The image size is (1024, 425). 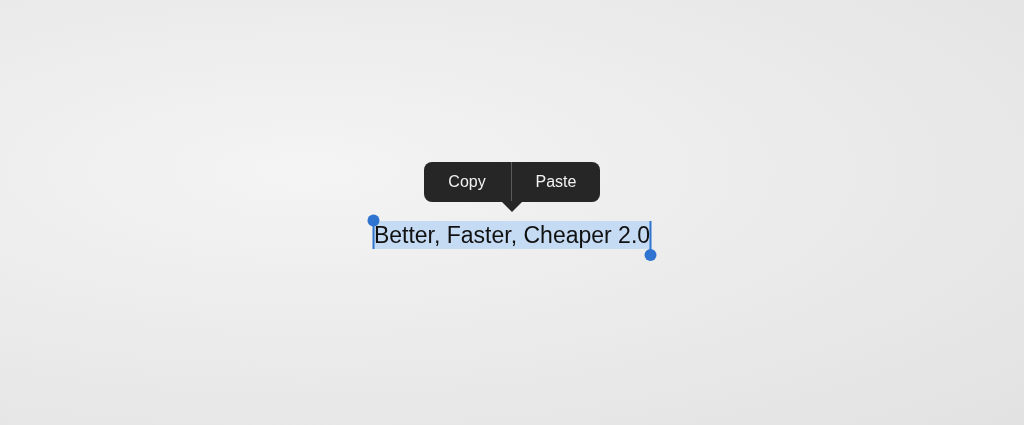 What do you see at coordinates (512, 235) in the screenshot?
I see `selected-text: Better, Faster, Cheaper 2.0` at bounding box center [512, 235].